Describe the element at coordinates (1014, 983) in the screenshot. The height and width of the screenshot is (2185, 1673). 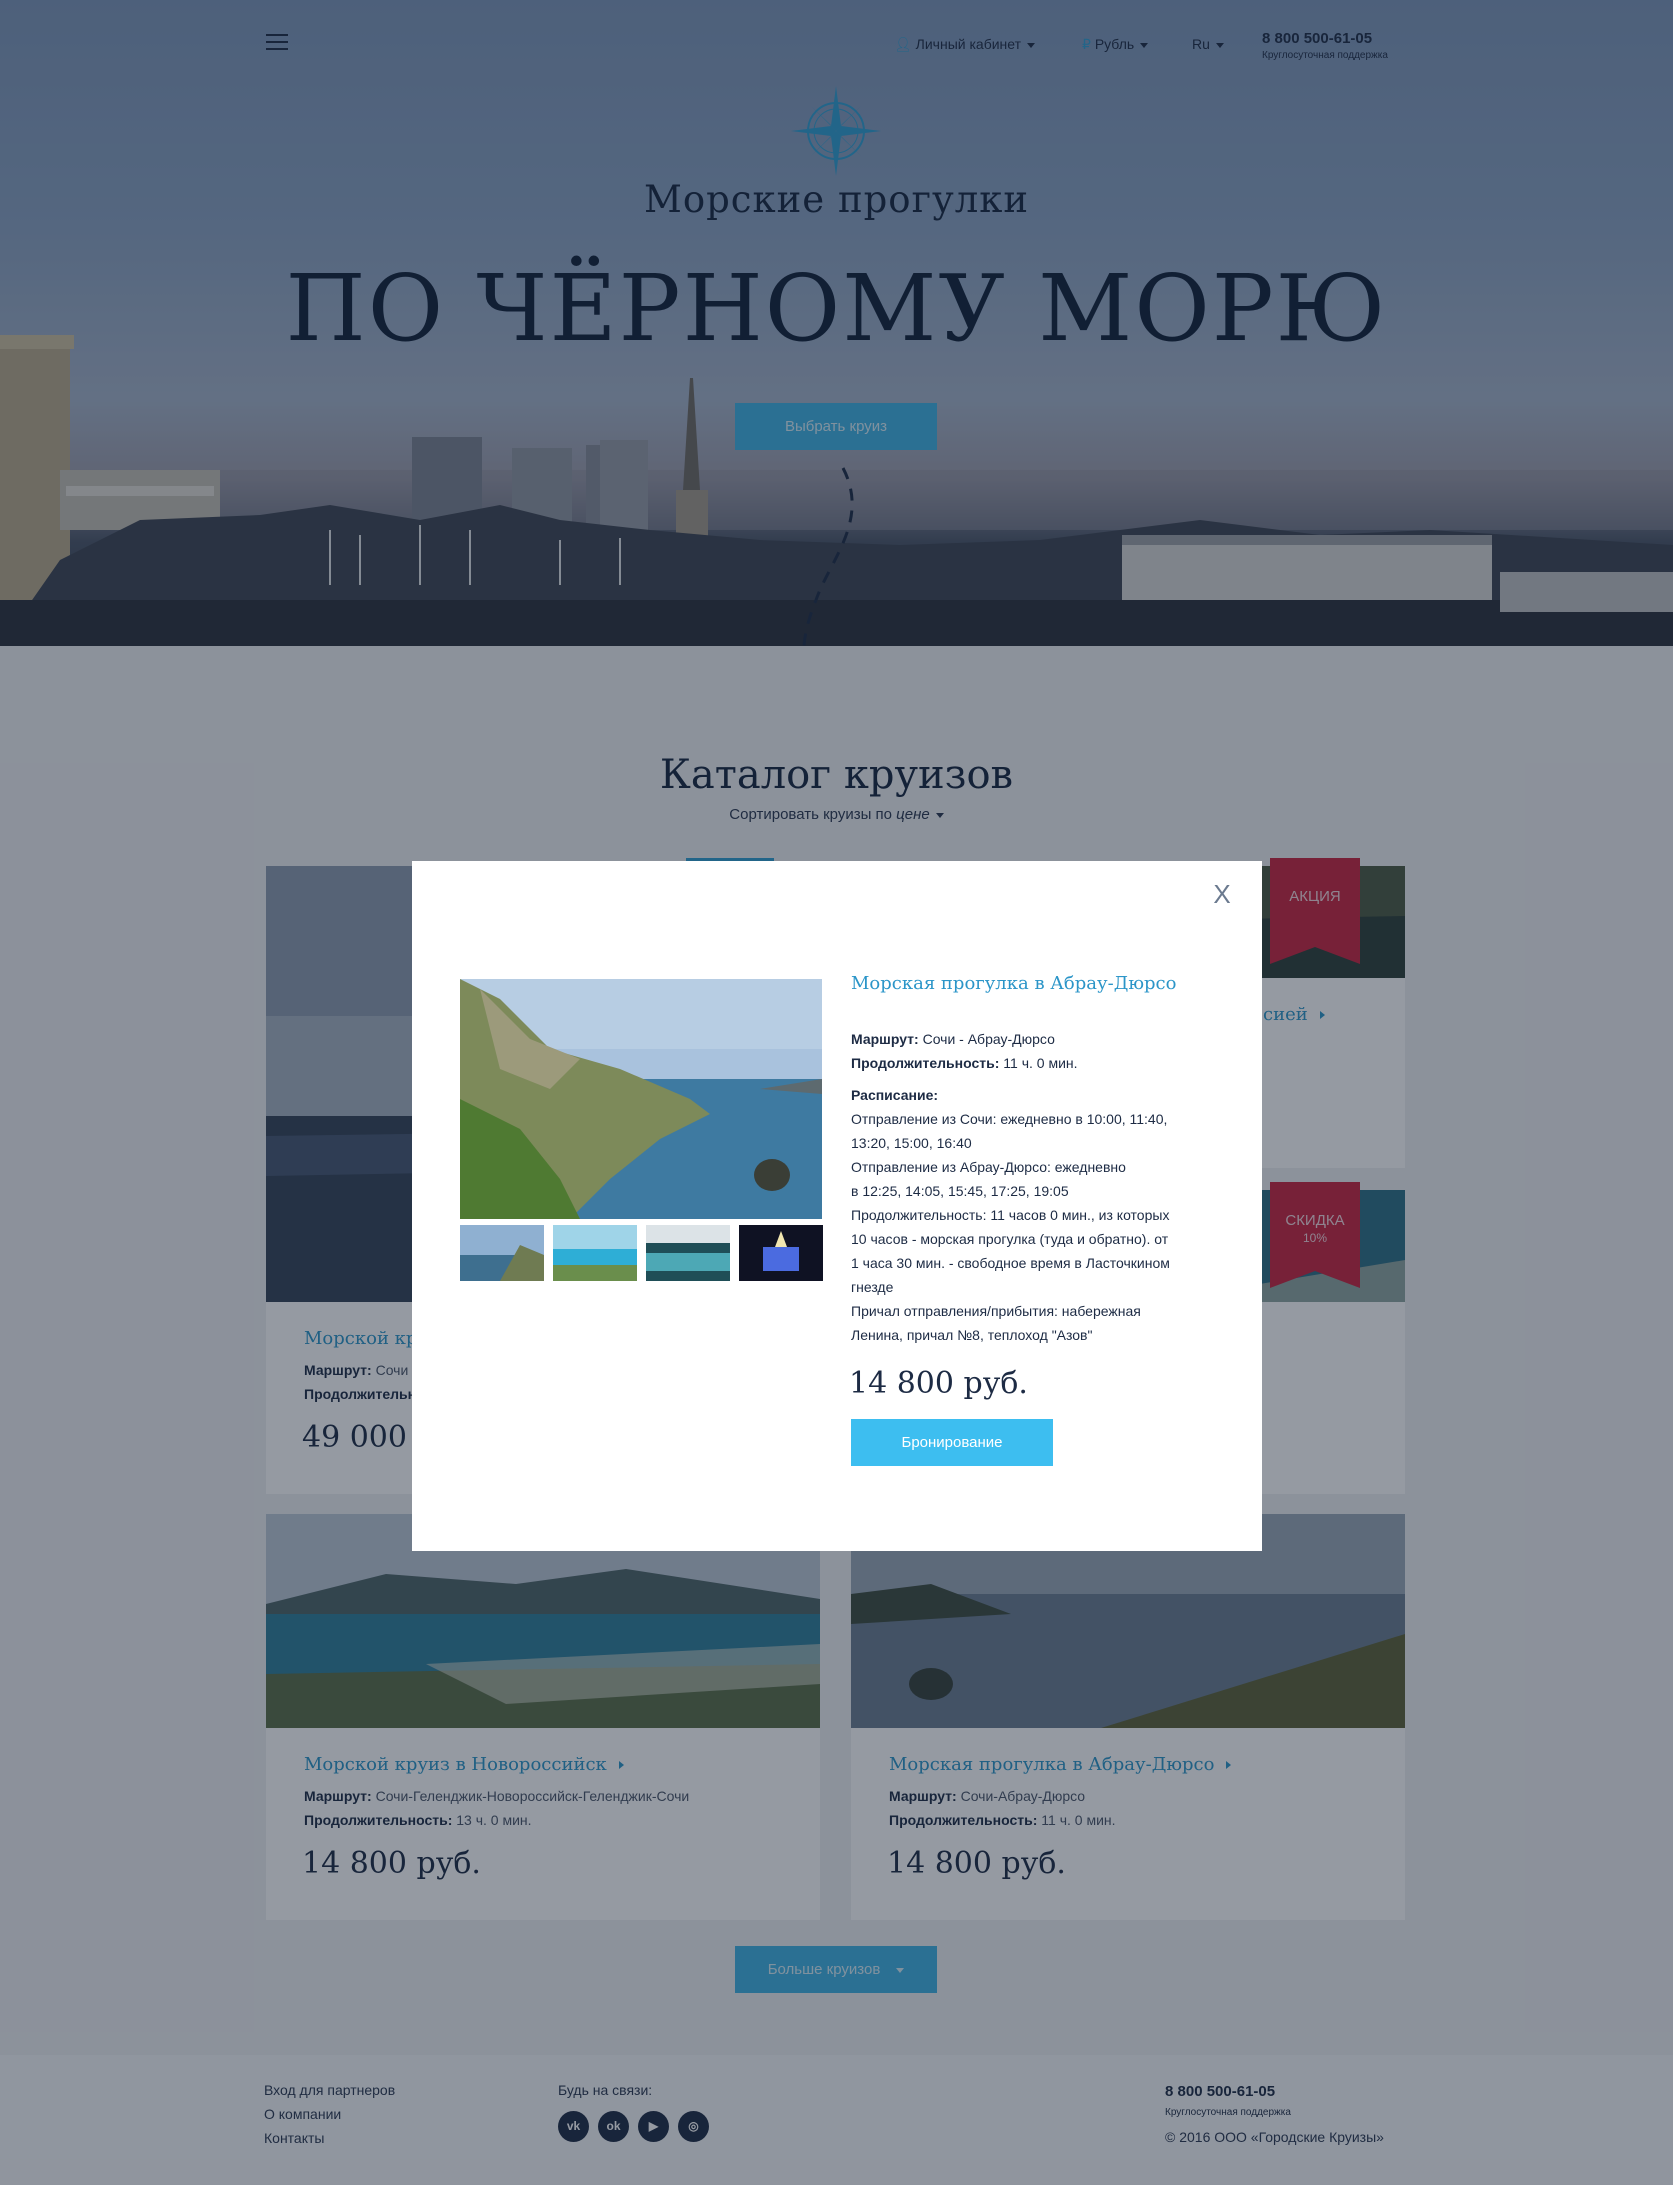
I see `modal-title: Морская прогулка в Абрау-Дюрсо` at that location.